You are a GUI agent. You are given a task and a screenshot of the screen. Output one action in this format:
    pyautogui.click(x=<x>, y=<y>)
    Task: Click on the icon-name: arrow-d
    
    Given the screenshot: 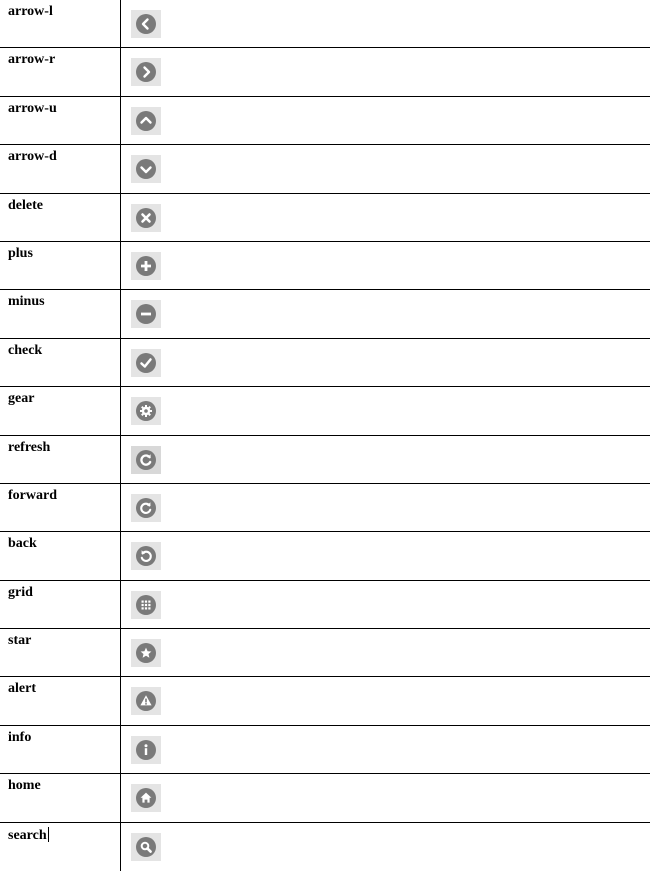 What is the action you would take?
    pyautogui.click(x=32, y=157)
    